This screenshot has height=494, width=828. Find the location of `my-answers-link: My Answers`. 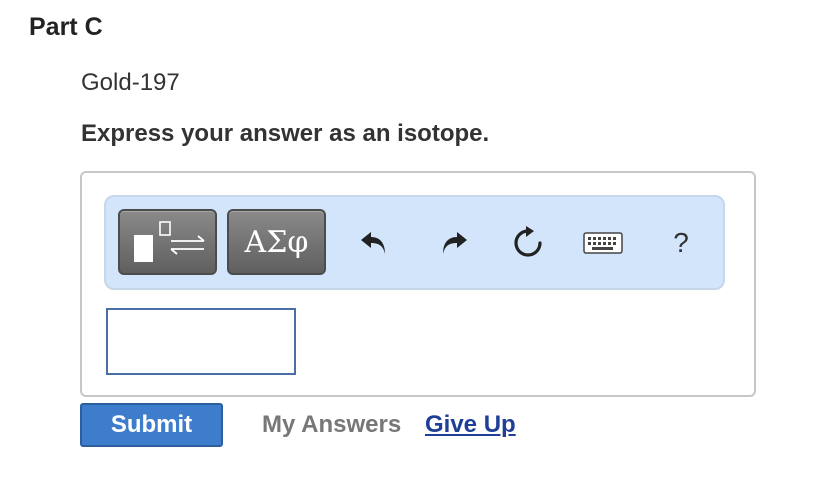

my-answers-link: My Answers is located at coordinates (332, 424).